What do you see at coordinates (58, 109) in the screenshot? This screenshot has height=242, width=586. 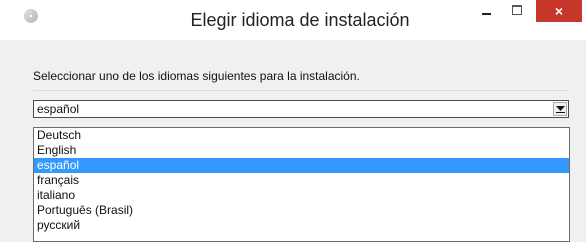 I see `language-select-value: español` at bounding box center [58, 109].